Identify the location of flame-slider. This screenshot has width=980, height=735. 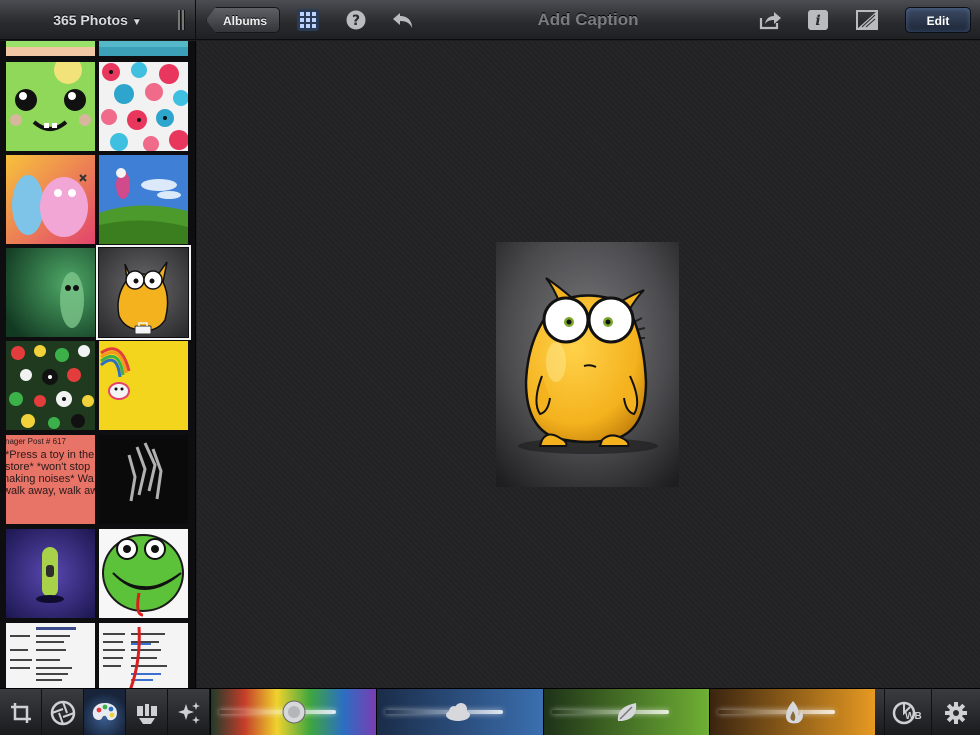
(792, 712).